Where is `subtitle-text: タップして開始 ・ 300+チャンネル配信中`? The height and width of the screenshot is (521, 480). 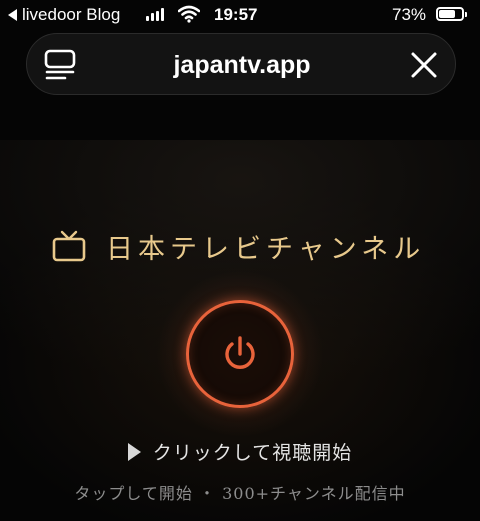
subtitle-text: タップして開始 ・ 300+チャンネル配信中 is located at coordinates (240, 493).